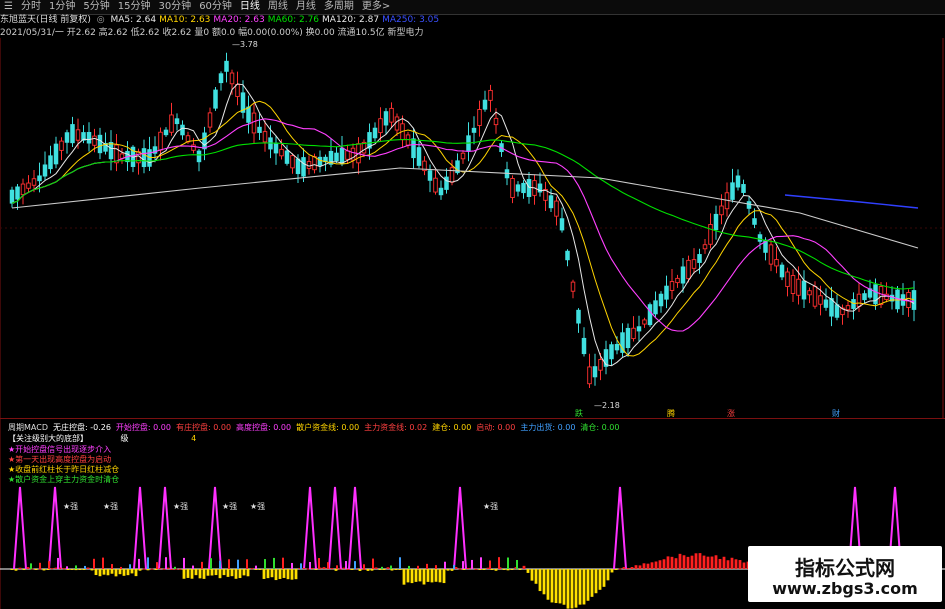 The image size is (945, 609). Describe the element at coordinates (110, 506) in the screenshot. I see `star-label-1: ★强` at that location.